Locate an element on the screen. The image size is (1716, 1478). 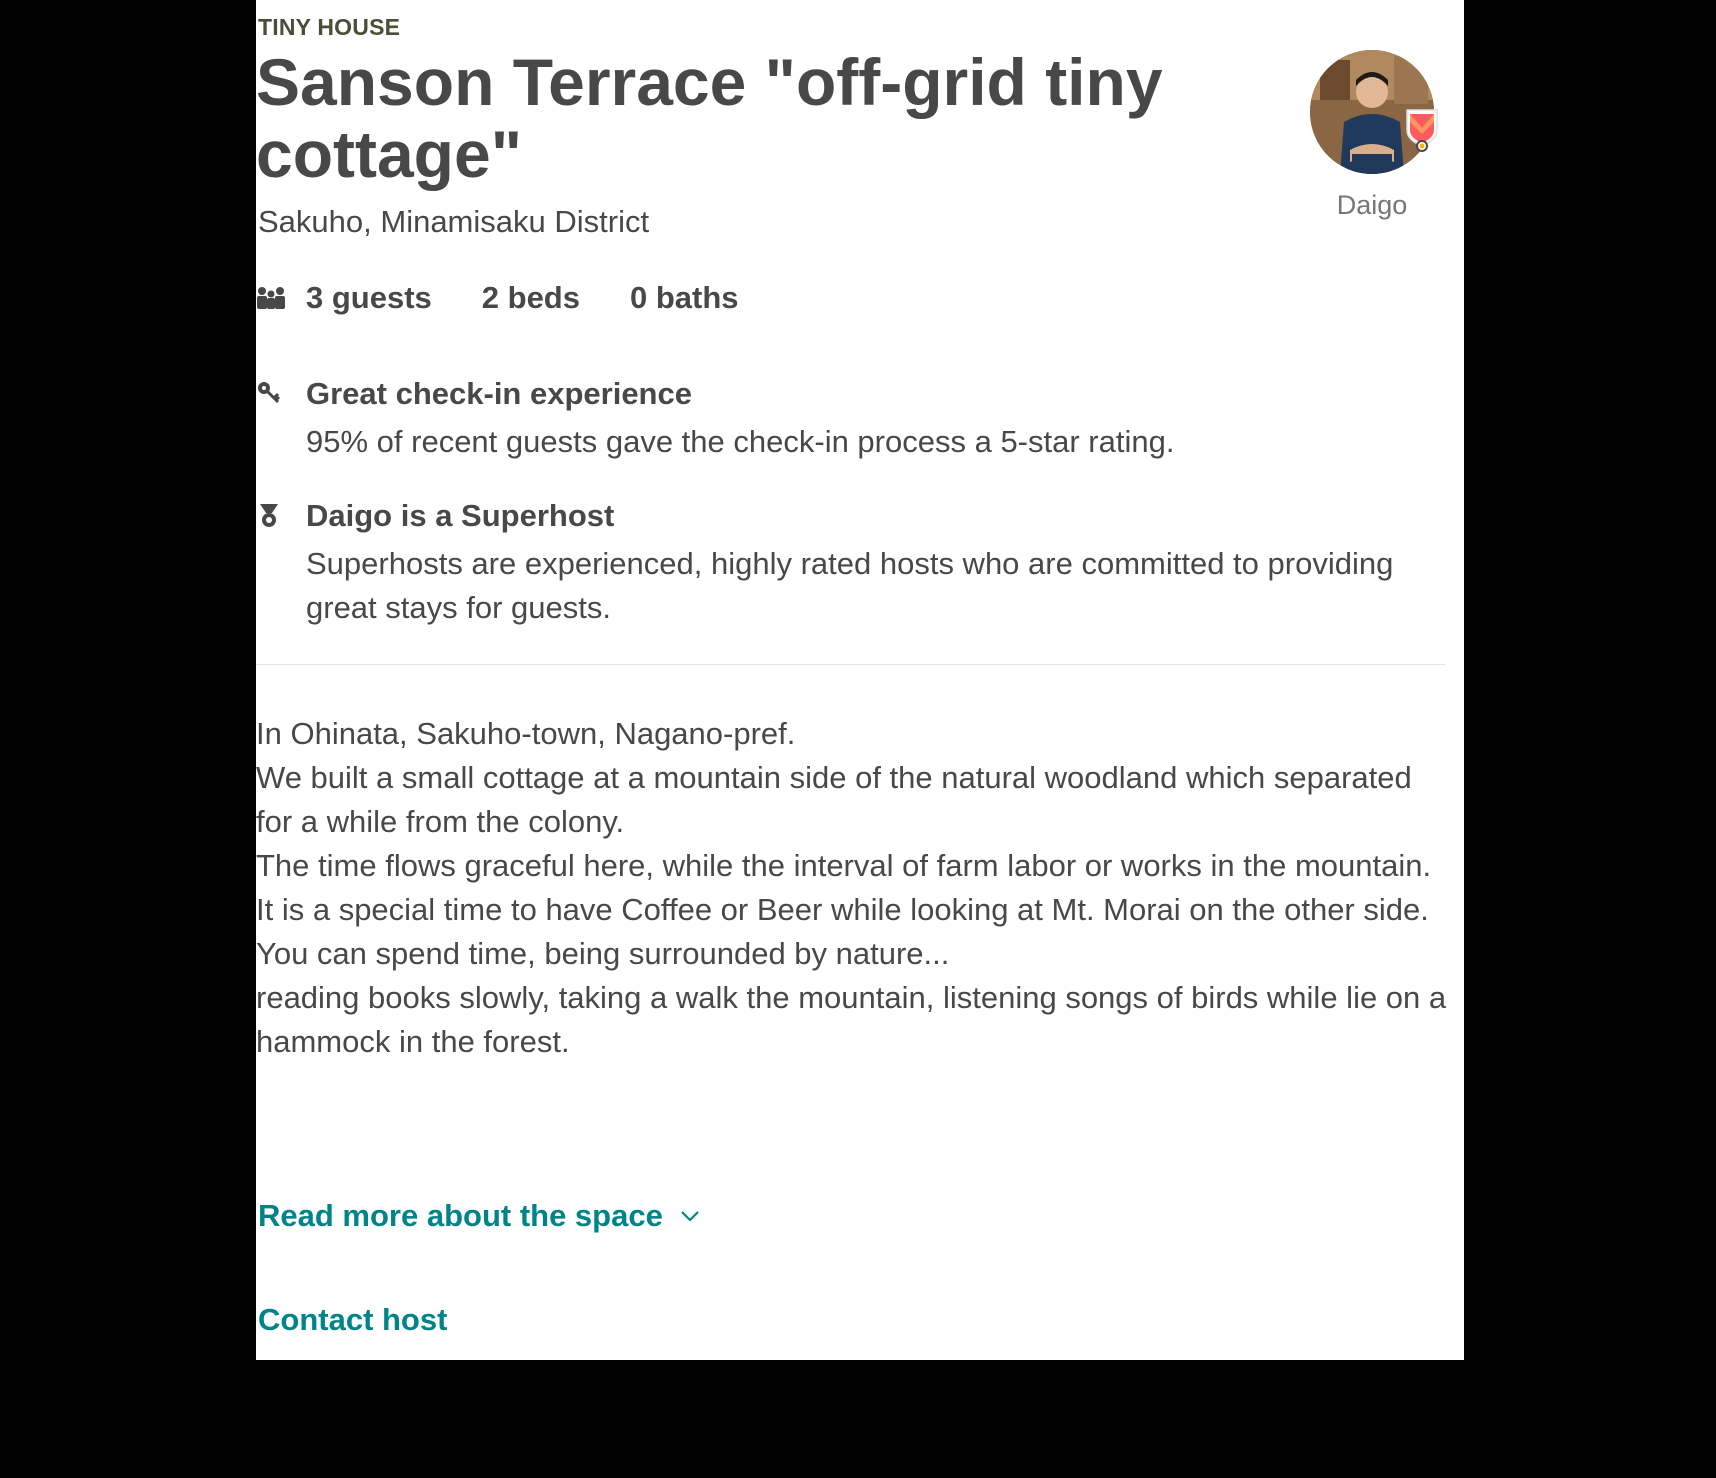
key-icon is located at coordinates (269, 393).